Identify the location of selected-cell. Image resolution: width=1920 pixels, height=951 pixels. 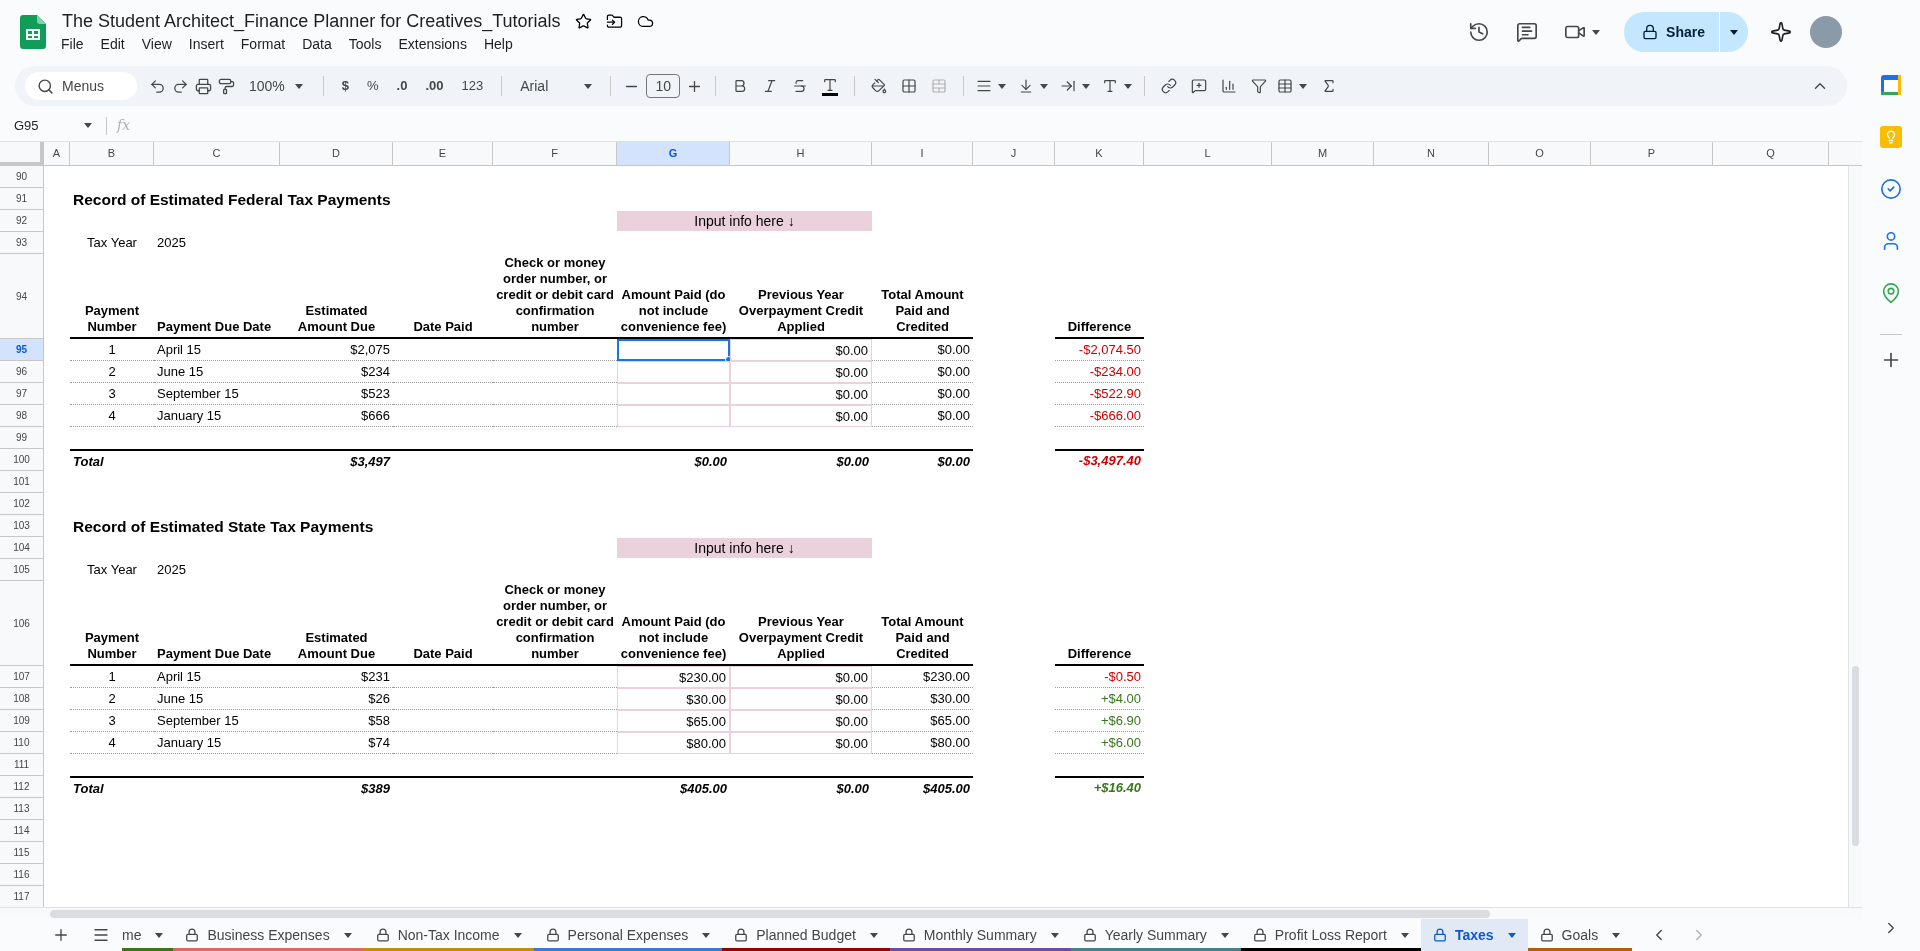
(673, 350).